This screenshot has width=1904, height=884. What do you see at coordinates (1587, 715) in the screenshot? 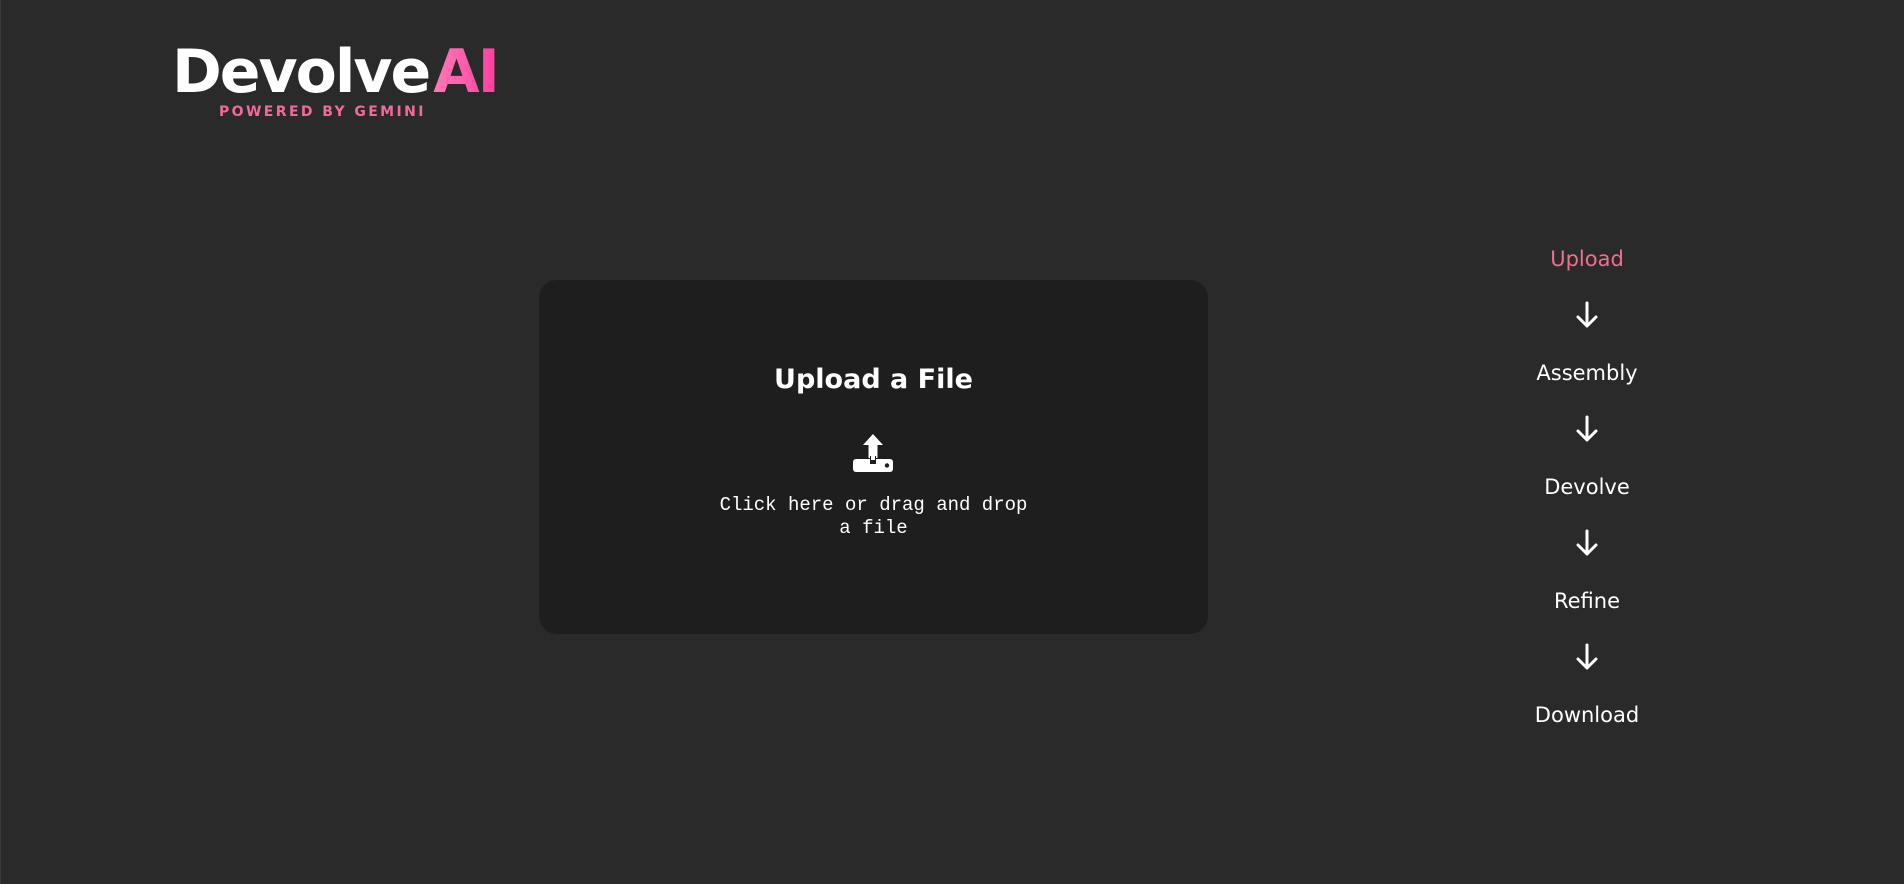
I see `step-download: Download` at bounding box center [1587, 715].